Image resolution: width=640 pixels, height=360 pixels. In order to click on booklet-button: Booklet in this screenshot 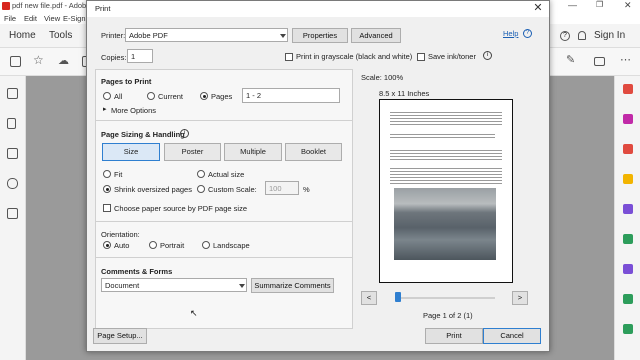, I will do `click(313, 152)`.